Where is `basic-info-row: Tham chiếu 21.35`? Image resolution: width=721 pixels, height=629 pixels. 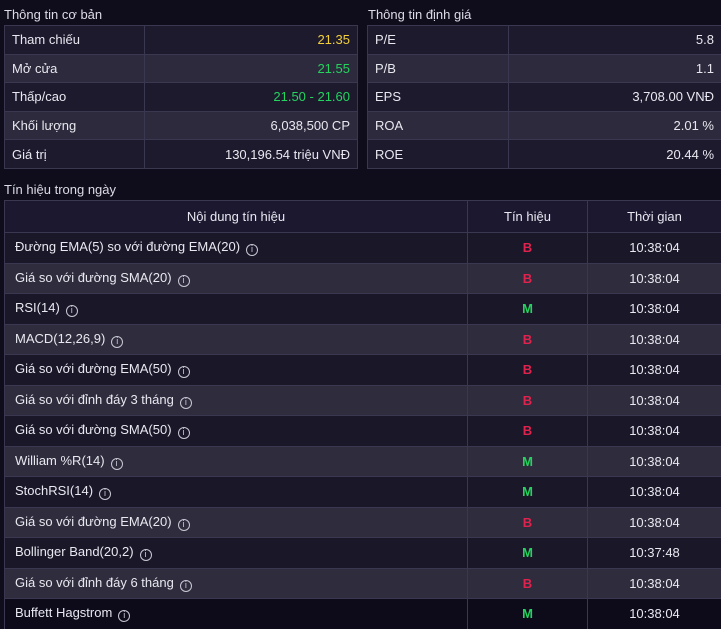 basic-info-row: Tham chiếu 21.35 is located at coordinates (181, 40).